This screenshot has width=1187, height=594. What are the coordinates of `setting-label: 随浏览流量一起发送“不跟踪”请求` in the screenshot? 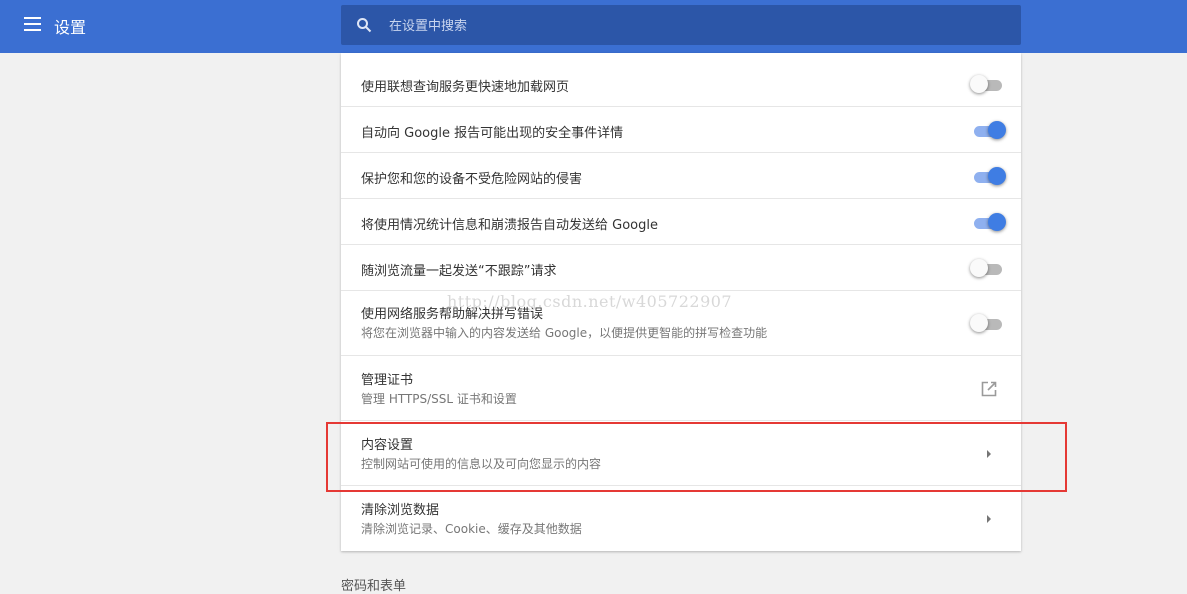 It's located at (459, 271).